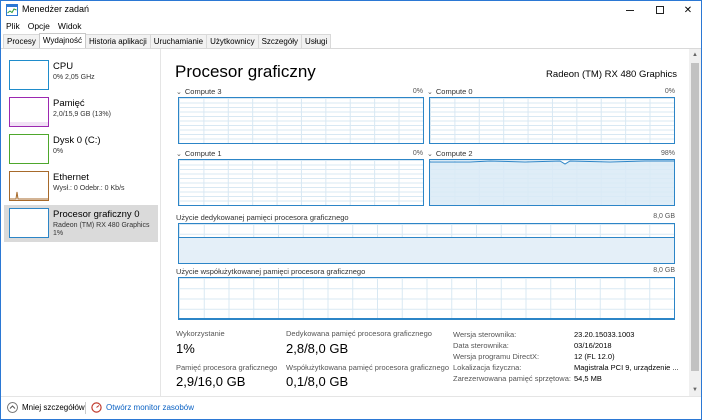  I want to click on directx-version-key: Wersja programu DirectX:, so click(496, 356).